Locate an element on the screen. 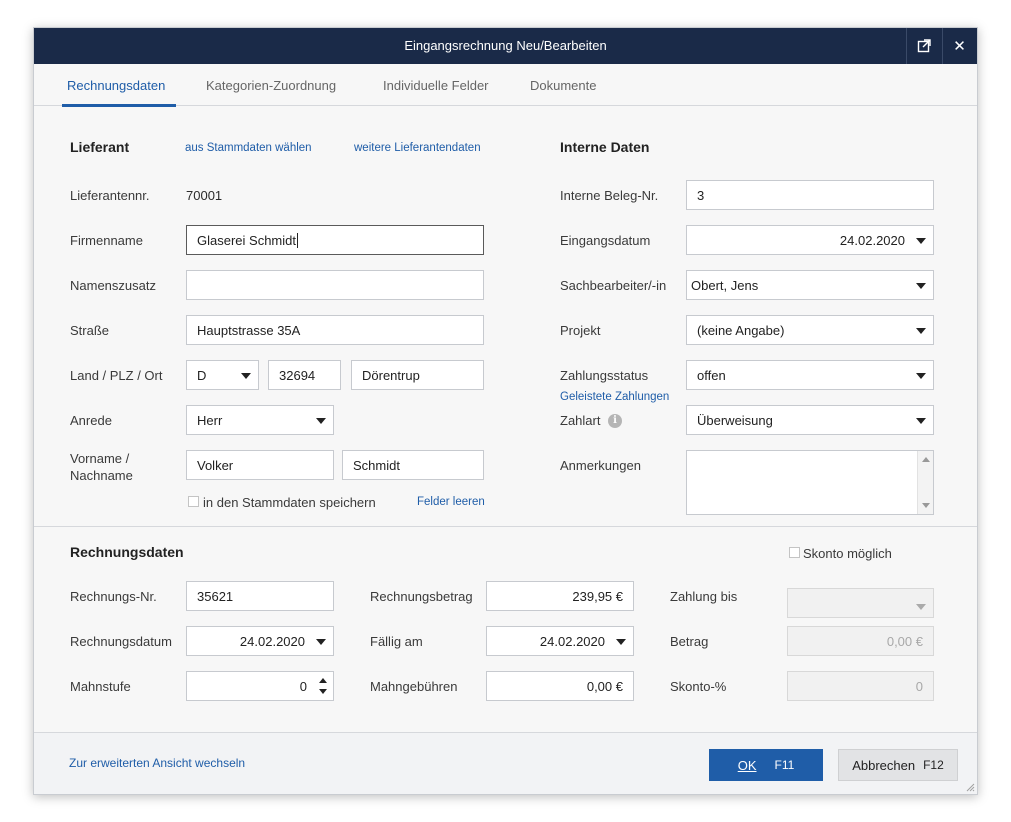  salutation-select: Herr is located at coordinates (260, 420).